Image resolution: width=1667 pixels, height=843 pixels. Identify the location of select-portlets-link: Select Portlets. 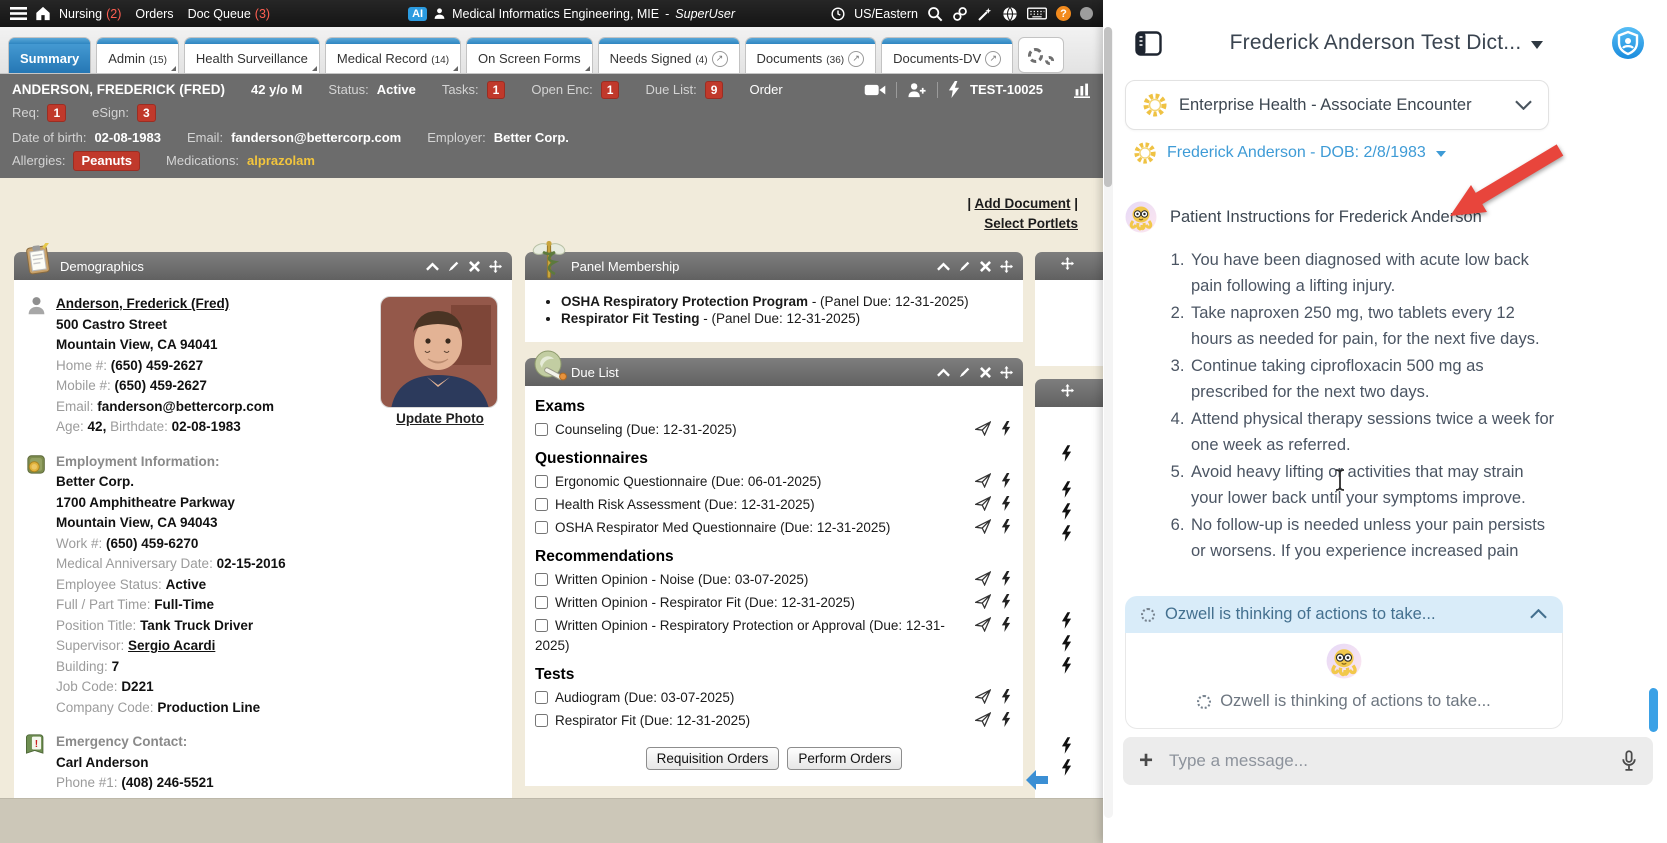
(1031, 223).